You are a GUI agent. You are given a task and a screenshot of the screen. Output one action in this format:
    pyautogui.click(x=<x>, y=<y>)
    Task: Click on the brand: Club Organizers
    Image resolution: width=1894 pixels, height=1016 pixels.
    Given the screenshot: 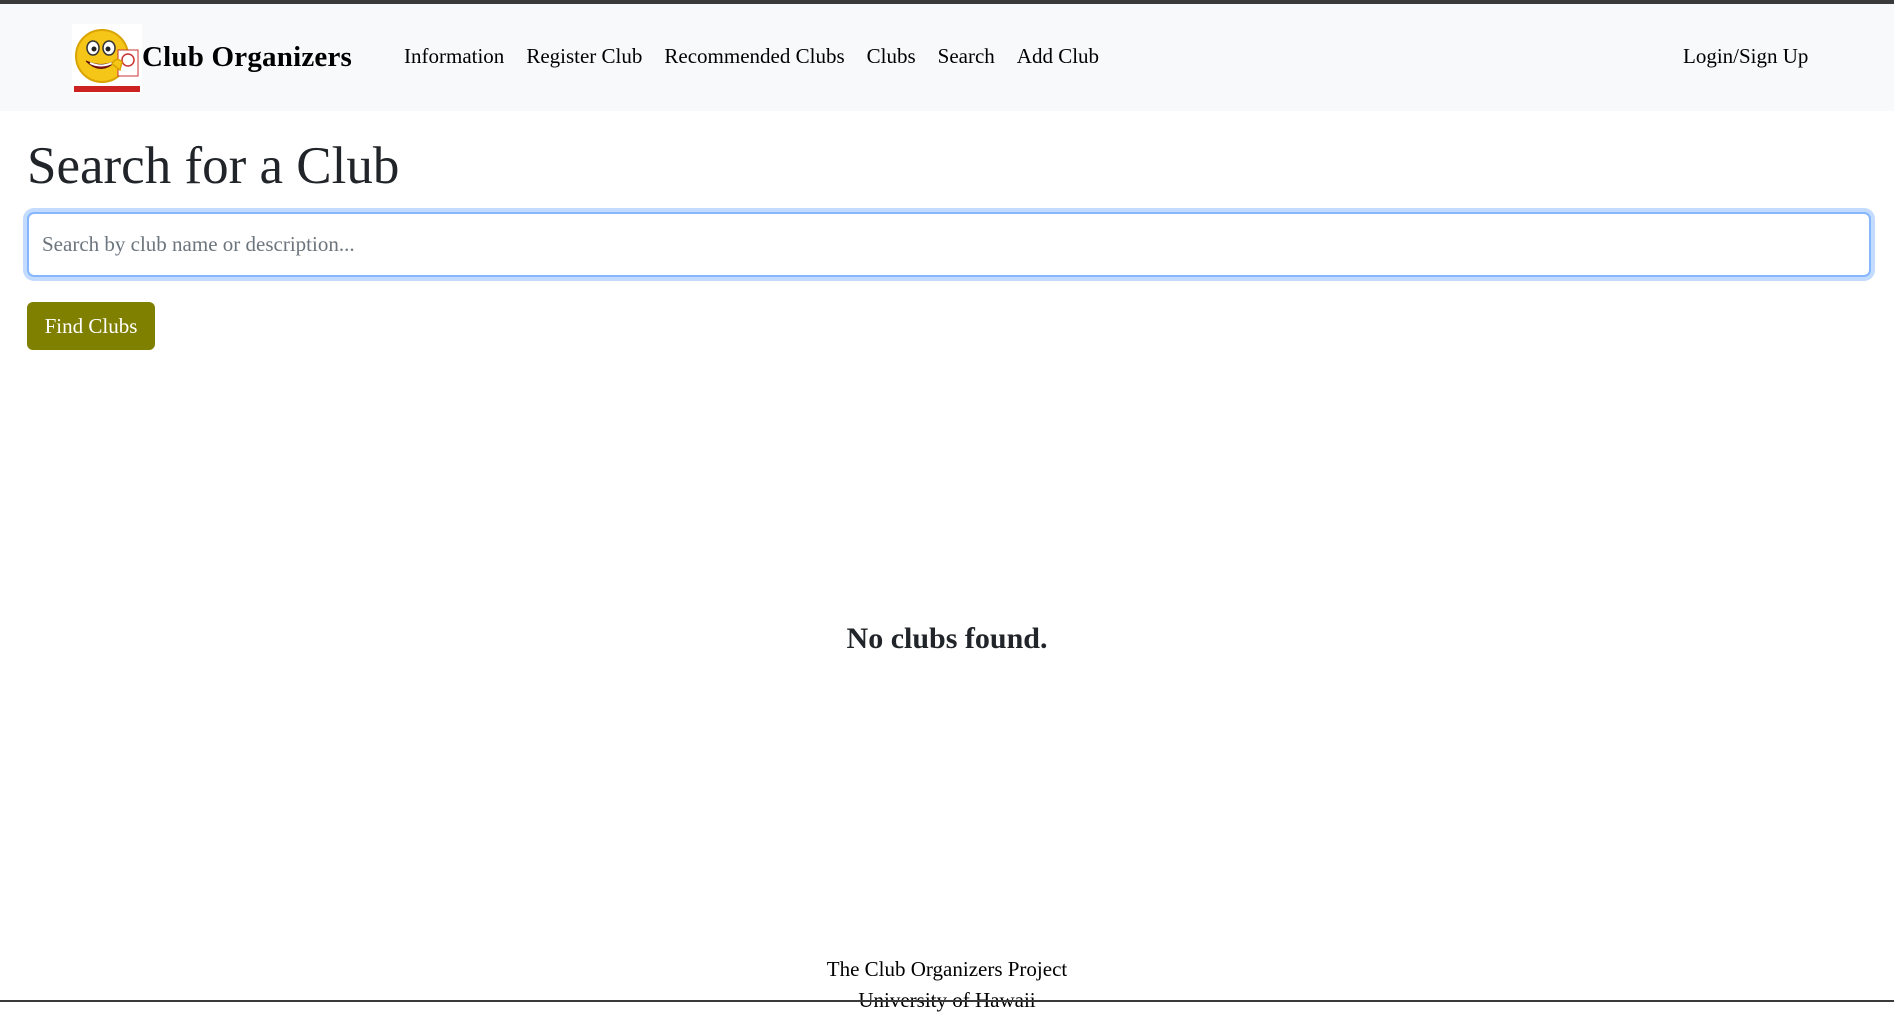 What is the action you would take?
    pyautogui.click(x=212, y=59)
    